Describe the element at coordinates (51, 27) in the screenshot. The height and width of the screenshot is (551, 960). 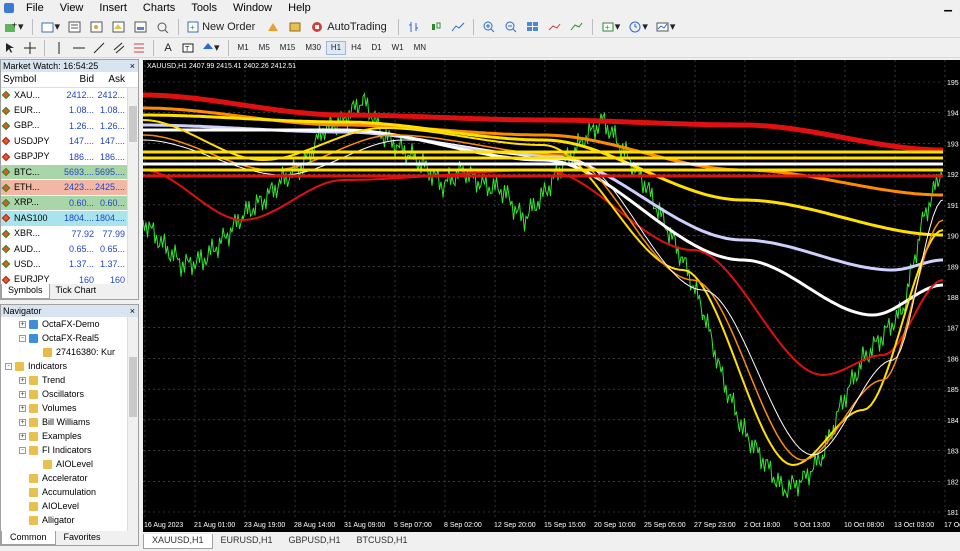
I see `profiles-button: ▾` at that location.